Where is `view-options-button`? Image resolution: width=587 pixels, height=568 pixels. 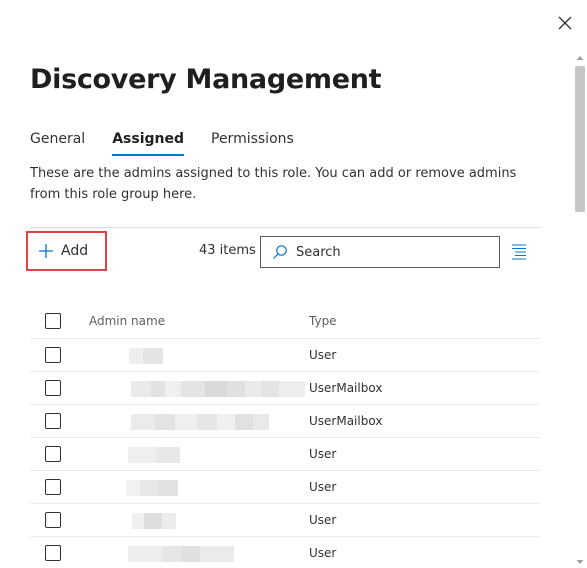 view-options-button is located at coordinates (519, 251).